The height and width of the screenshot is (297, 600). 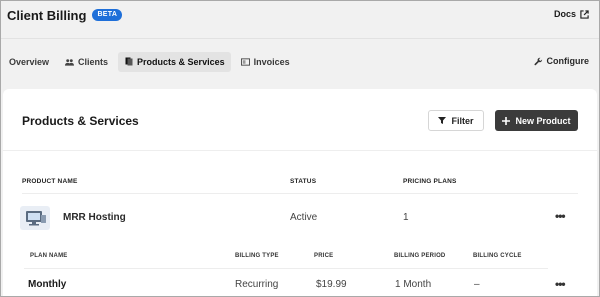 I want to click on tab-label: Clients, so click(x=93, y=61).